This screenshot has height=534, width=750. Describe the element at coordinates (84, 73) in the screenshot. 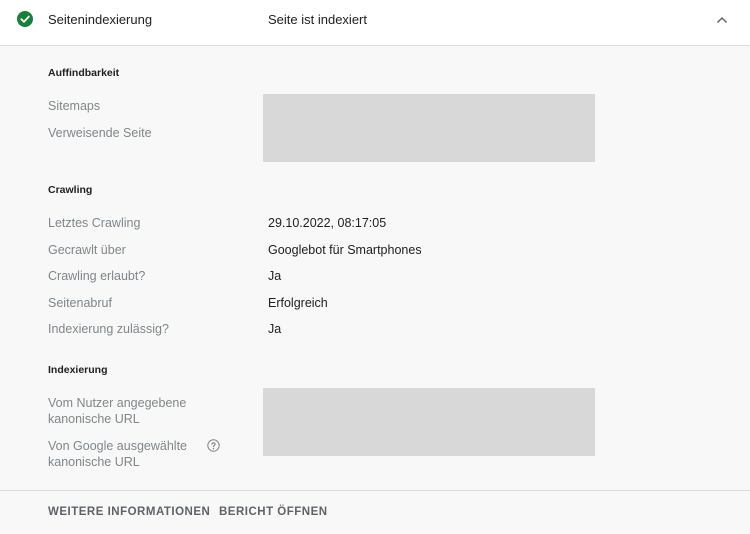

I see `discoverability-section-title: Auffindbarkeit` at that location.